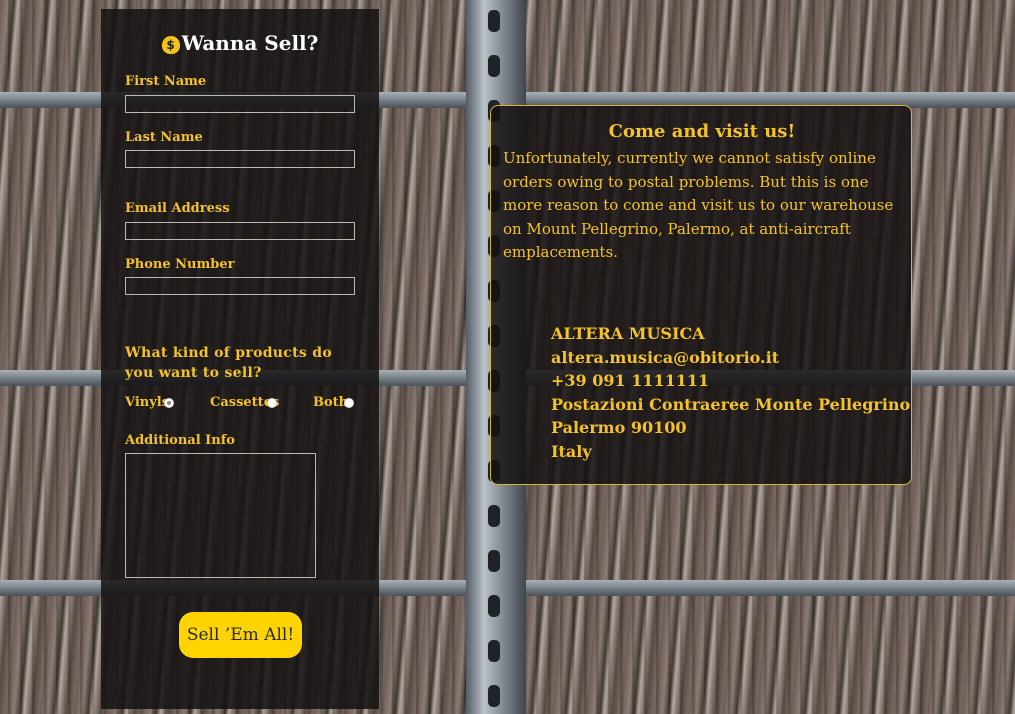 Image resolution: width=1015 pixels, height=714 pixels. I want to click on contact-country: Italy, so click(571, 451).